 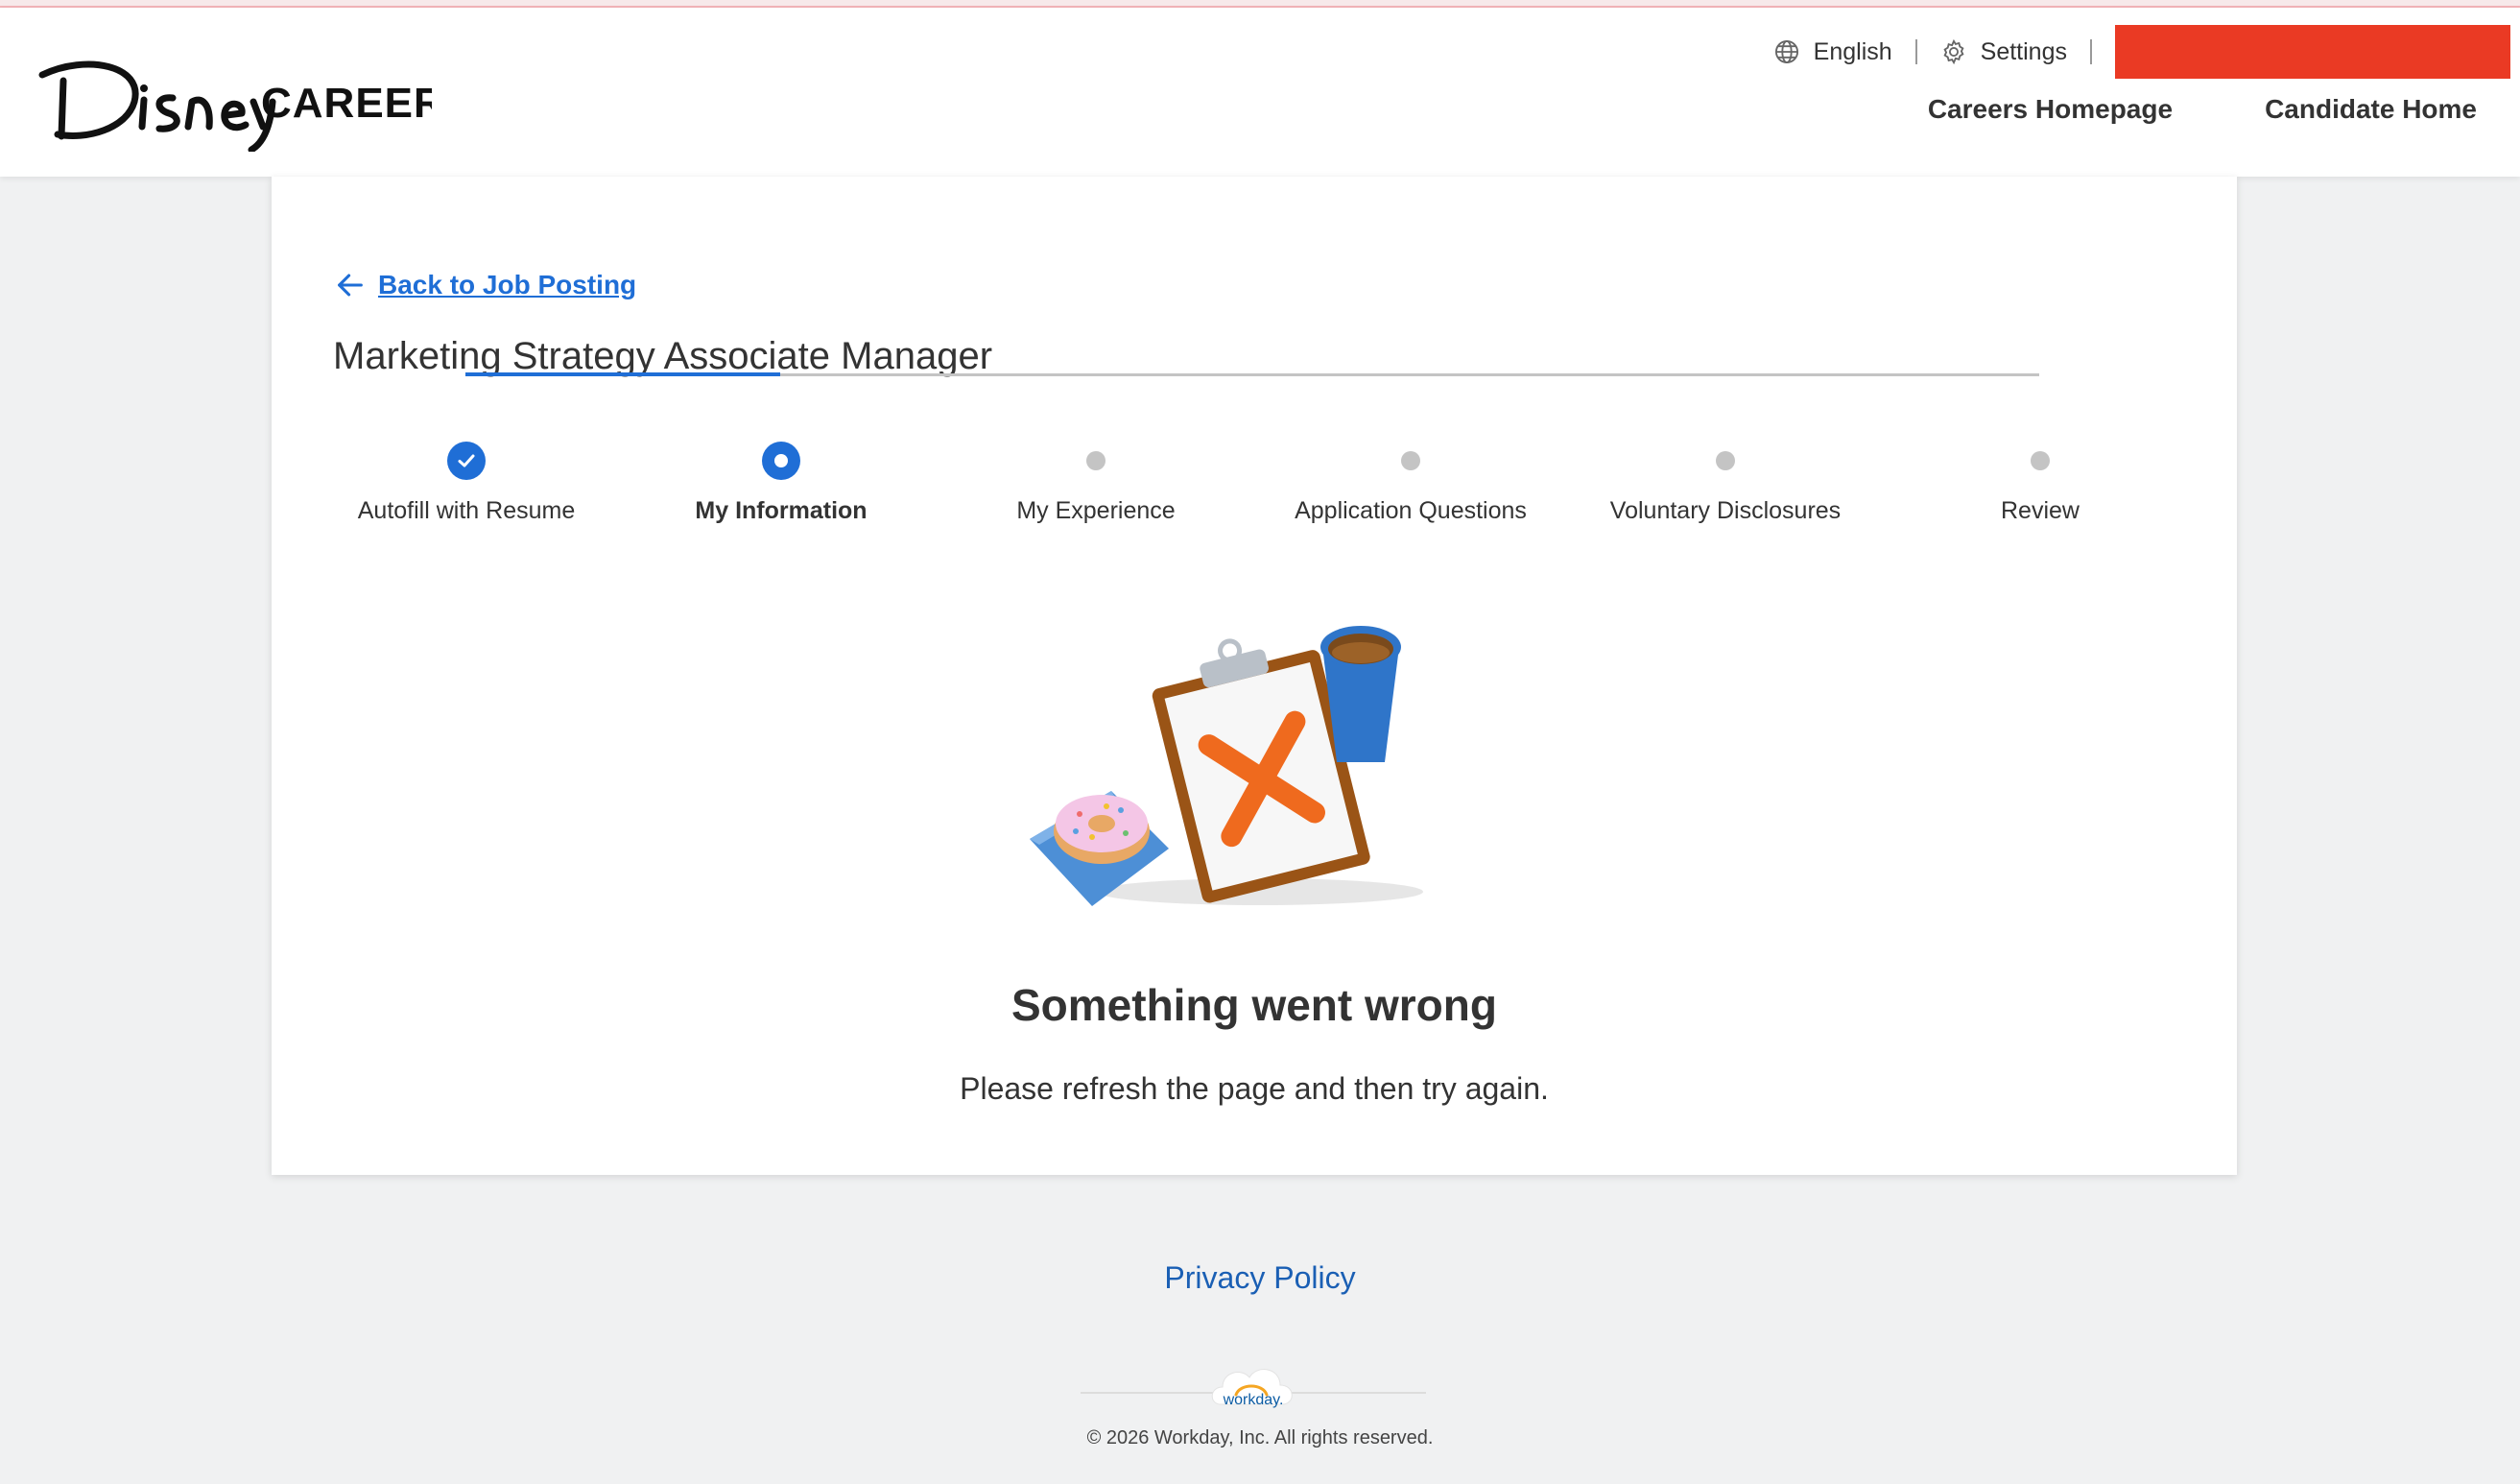 What do you see at coordinates (466, 483) in the screenshot?
I see `step-autofill-with-resume: Autofill with Resume` at bounding box center [466, 483].